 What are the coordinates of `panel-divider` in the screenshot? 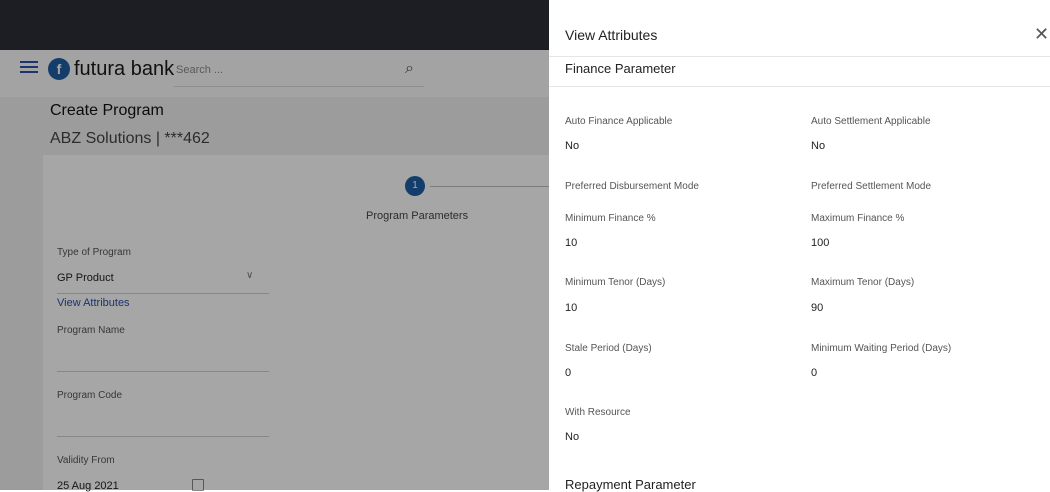 It's located at (799, 56).